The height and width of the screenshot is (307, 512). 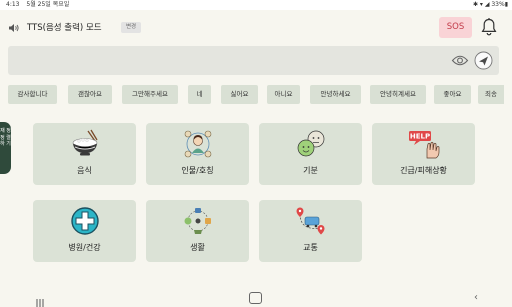 I want to click on speaker-icon, so click(x=14, y=28).